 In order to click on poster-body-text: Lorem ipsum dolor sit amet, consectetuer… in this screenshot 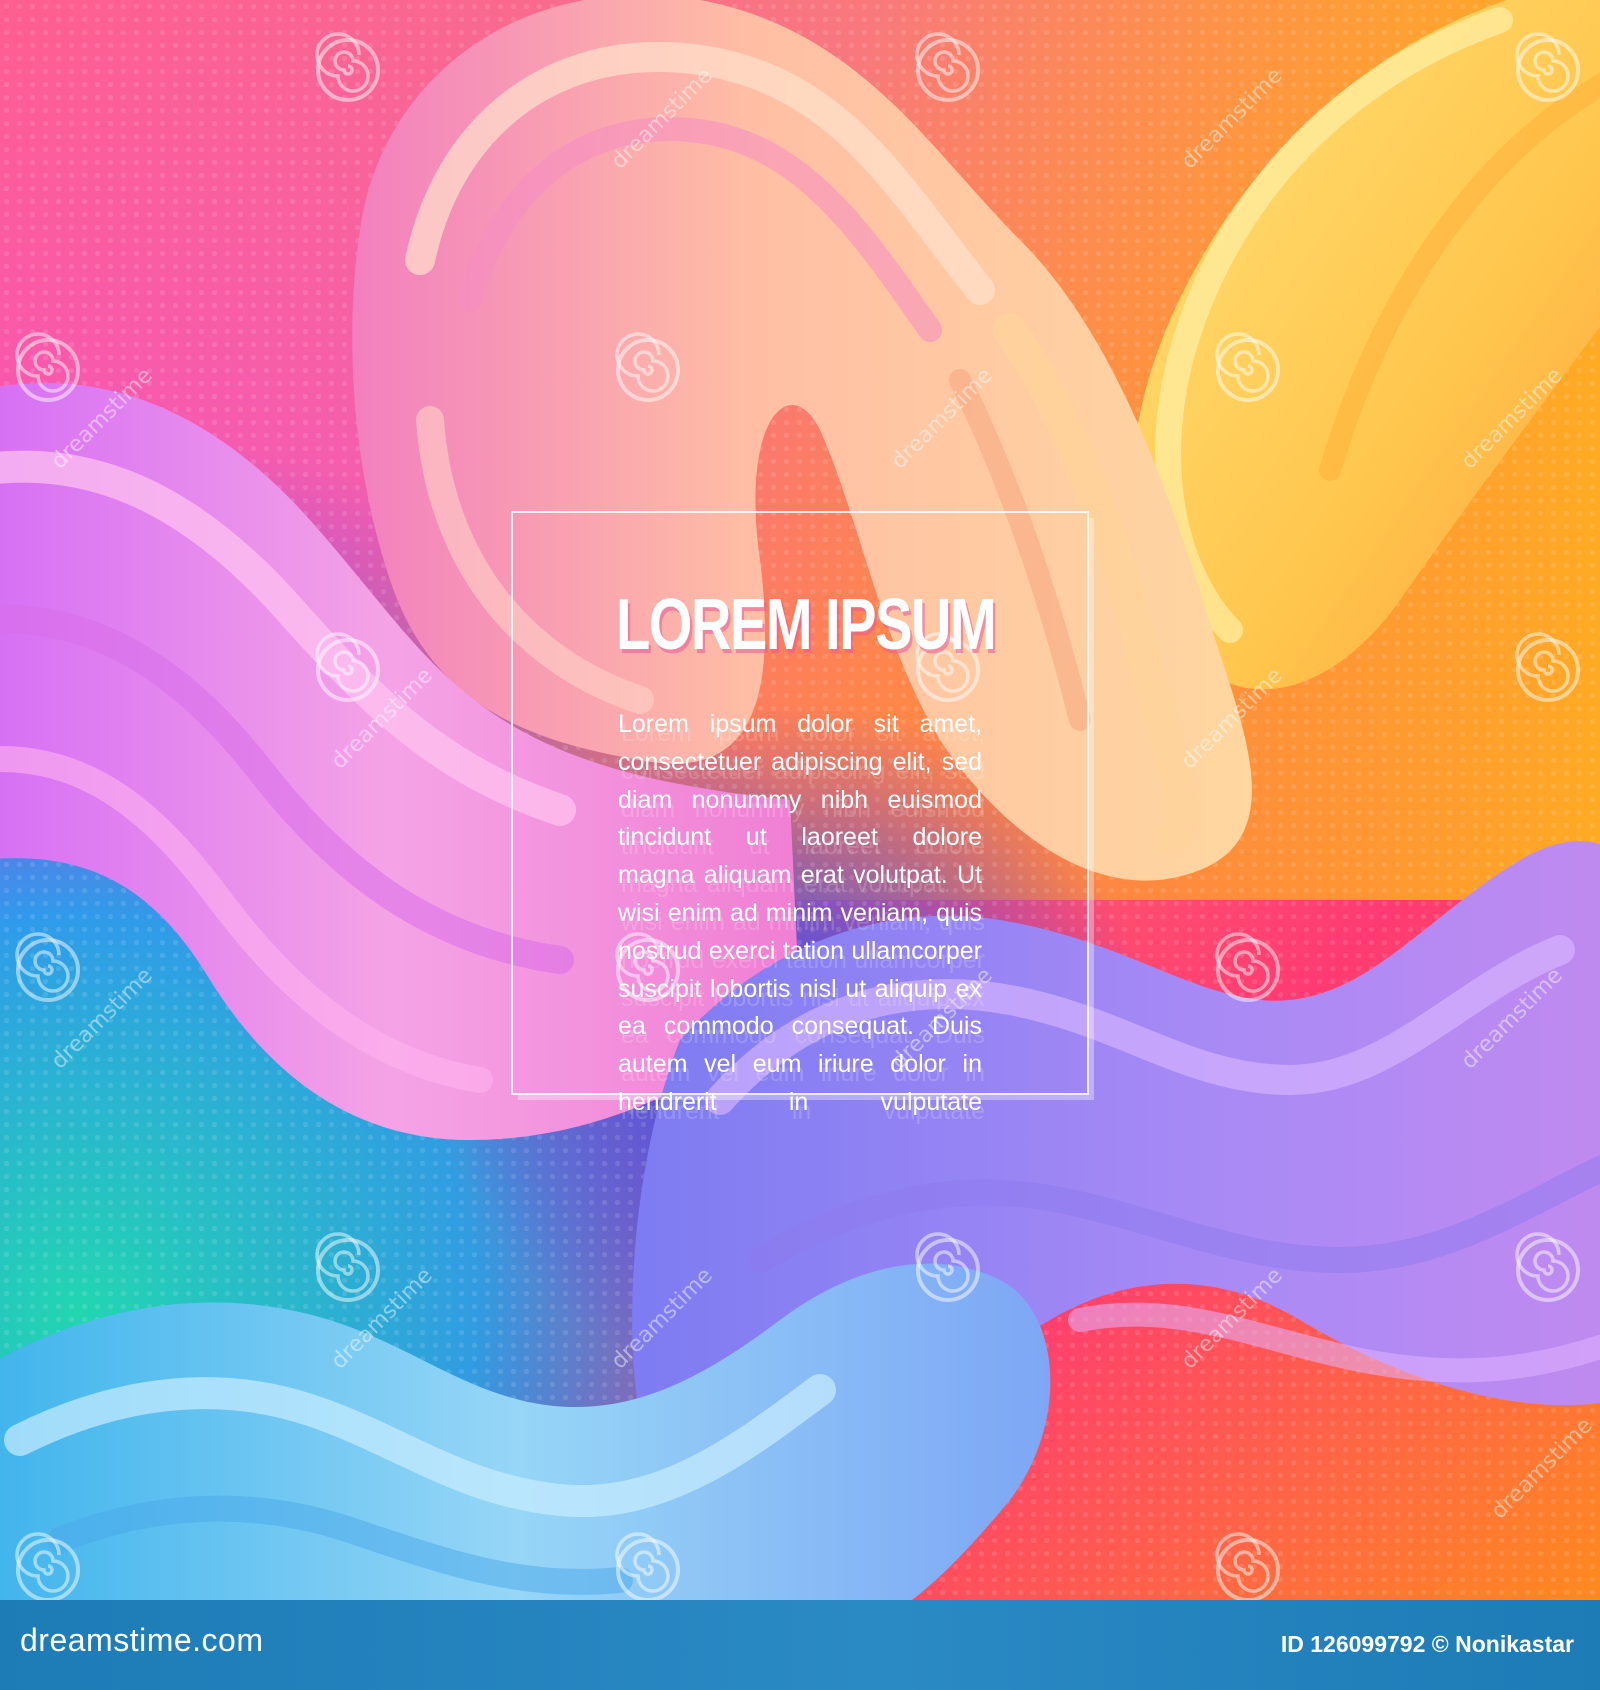, I will do `click(800, 913)`.